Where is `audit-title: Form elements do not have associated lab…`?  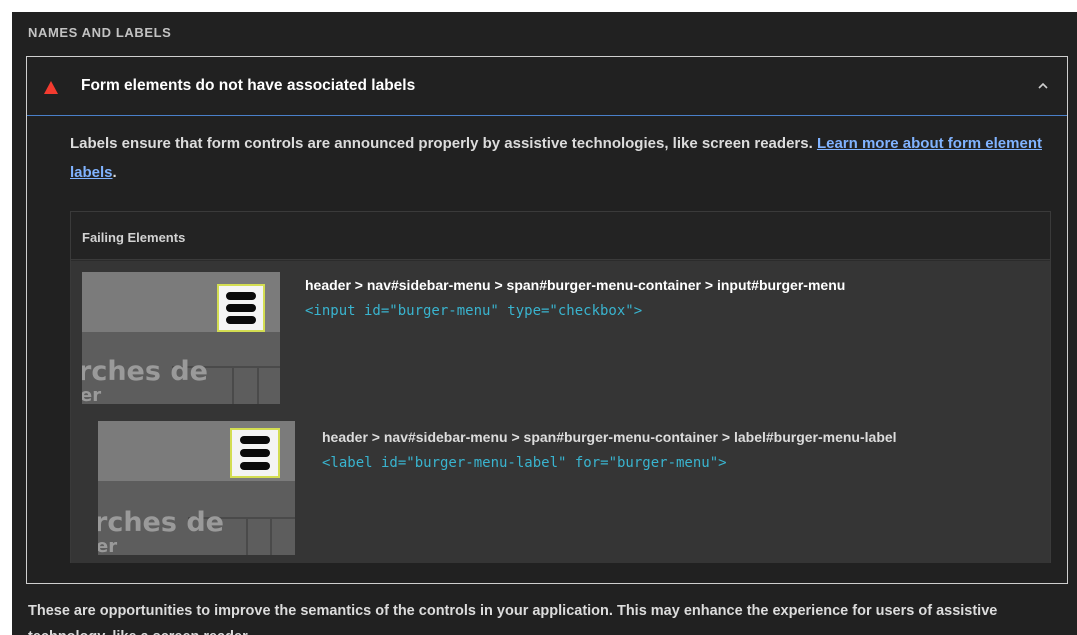 audit-title: Form elements do not have associated lab… is located at coordinates (248, 85).